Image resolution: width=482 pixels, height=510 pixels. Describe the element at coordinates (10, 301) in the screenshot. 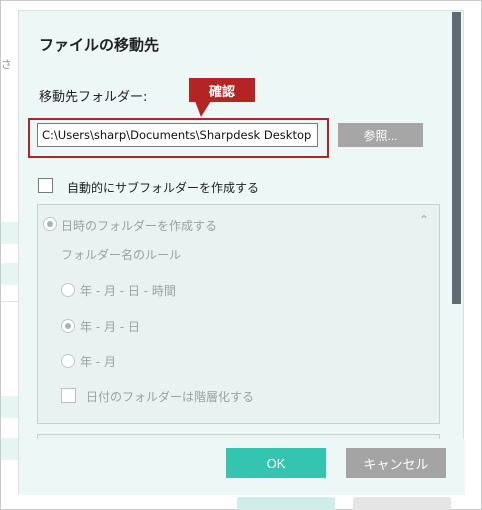

I see `background-divider` at that location.